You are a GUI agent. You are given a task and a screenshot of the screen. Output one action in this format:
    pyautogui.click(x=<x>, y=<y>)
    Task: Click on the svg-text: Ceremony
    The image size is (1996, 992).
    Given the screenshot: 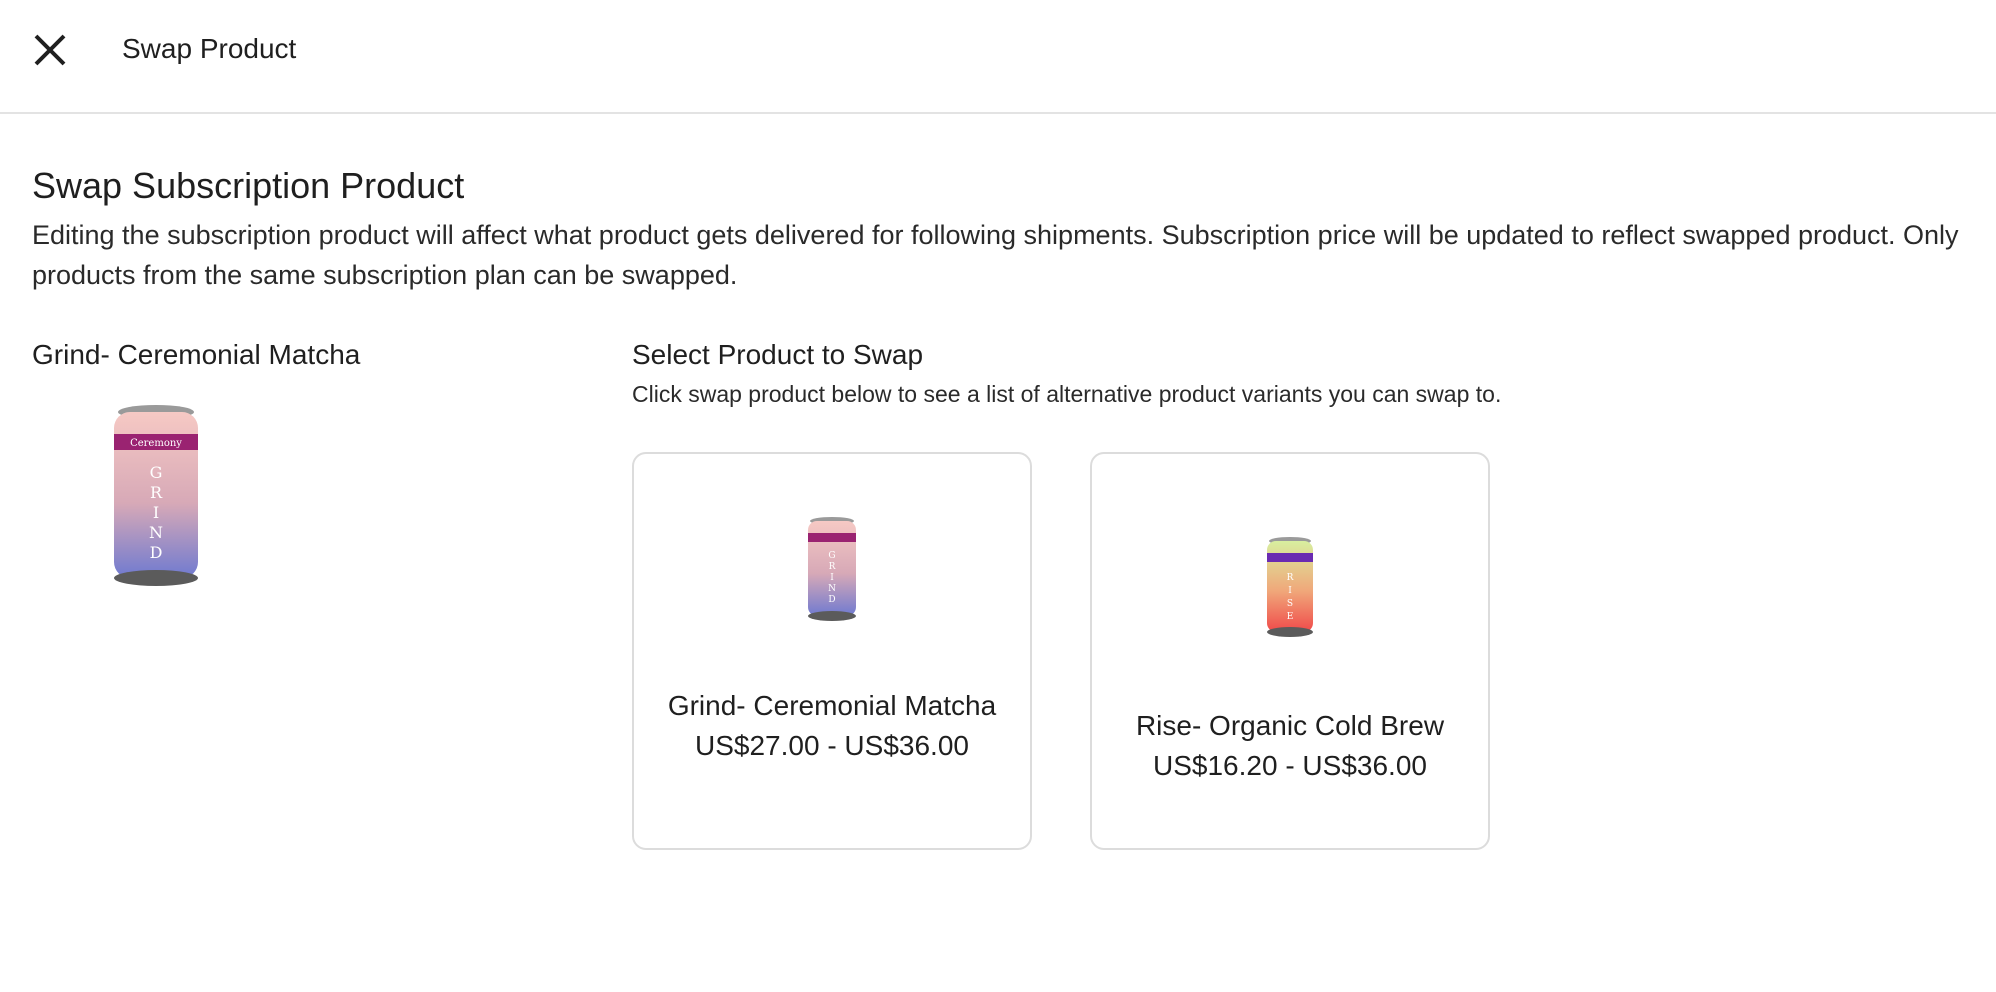 What is the action you would take?
    pyautogui.click(x=156, y=443)
    